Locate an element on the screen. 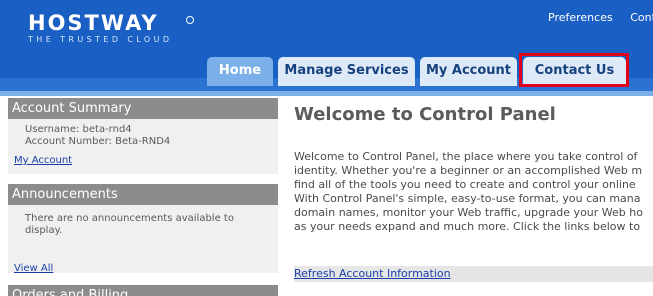 The width and height of the screenshot is (653, 296). orders-billing-panel: Orders and Billing is located at coordinates (143, 290).